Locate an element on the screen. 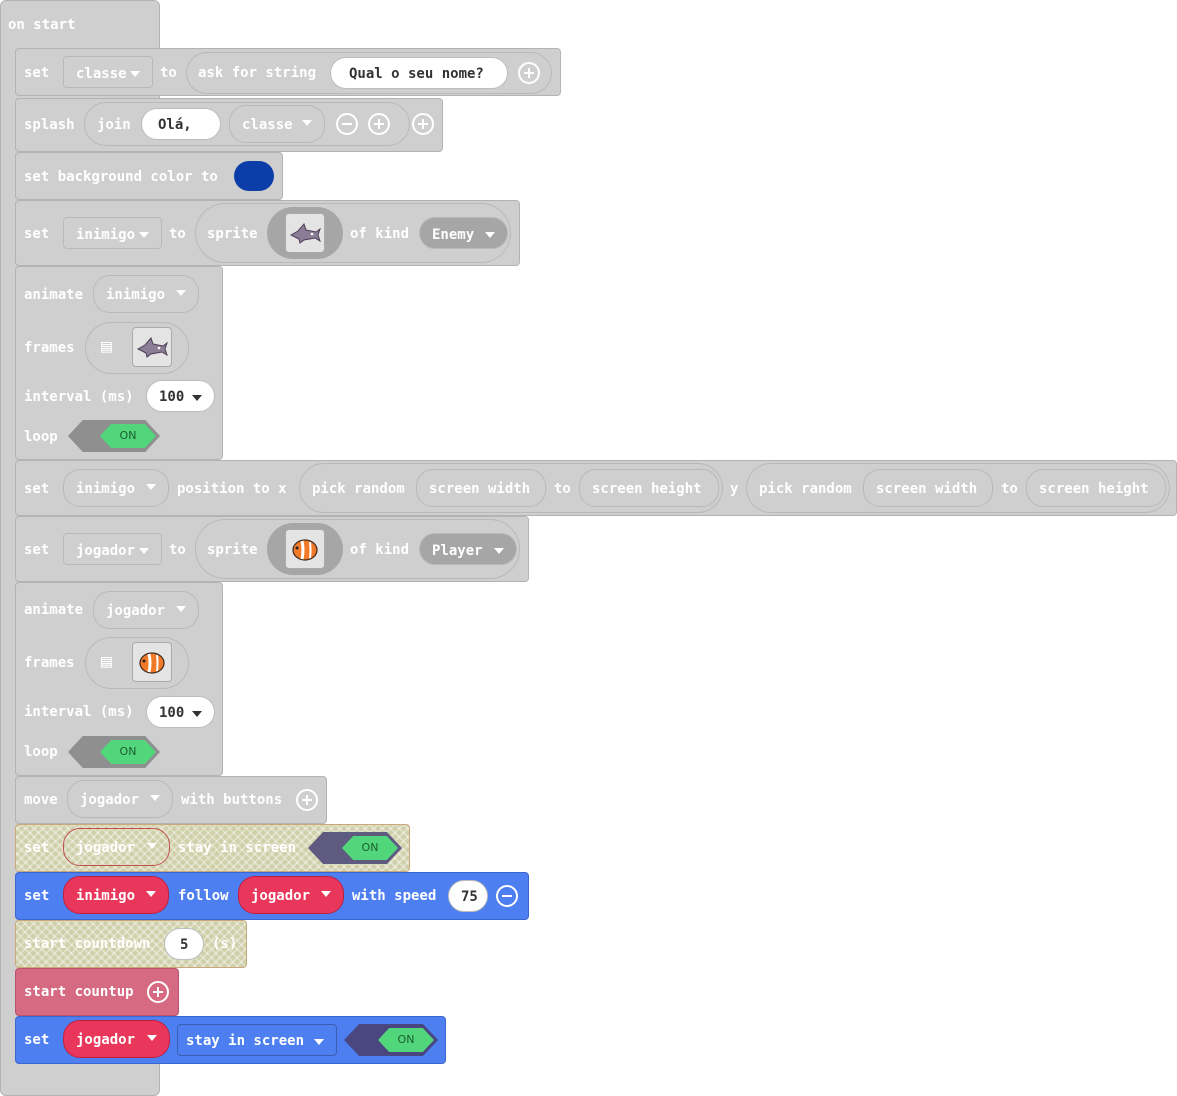 The height and width of the screenshot is (1096, 1177). on-start-label: on start is located at coordinates (42, 25).